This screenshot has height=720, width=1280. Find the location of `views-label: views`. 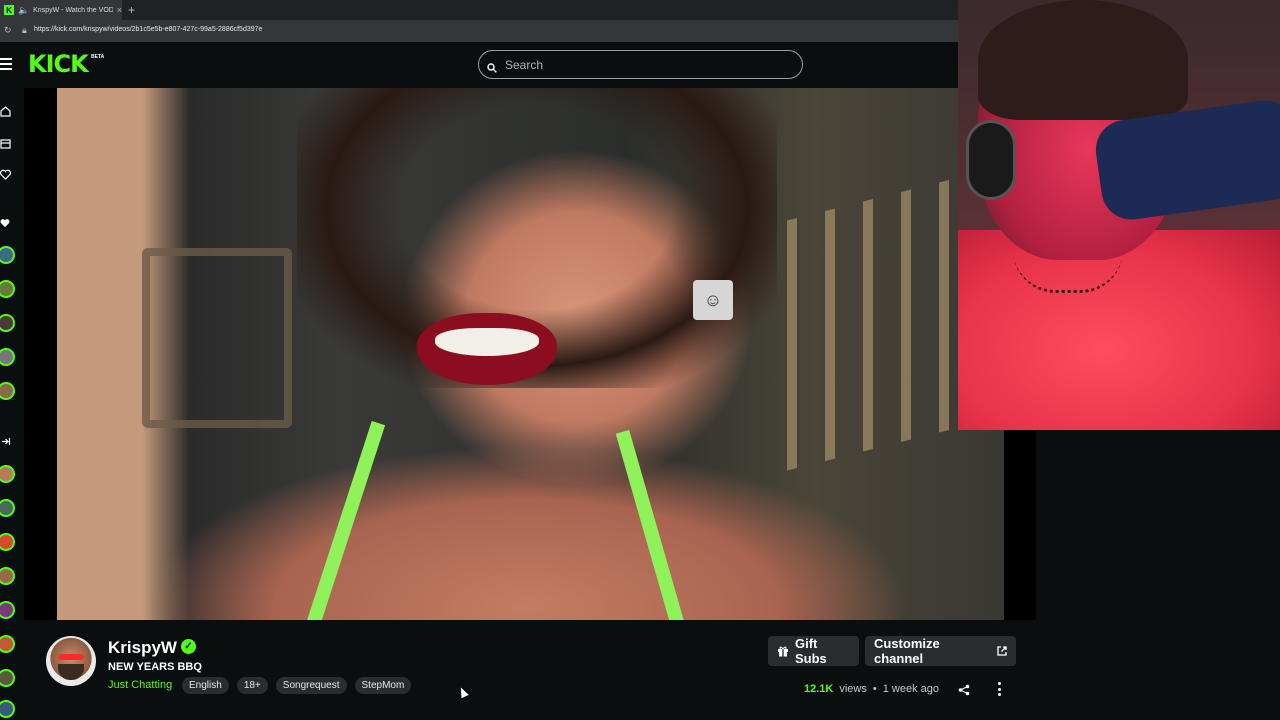

views-label: views is located at coordinates (853, 689).